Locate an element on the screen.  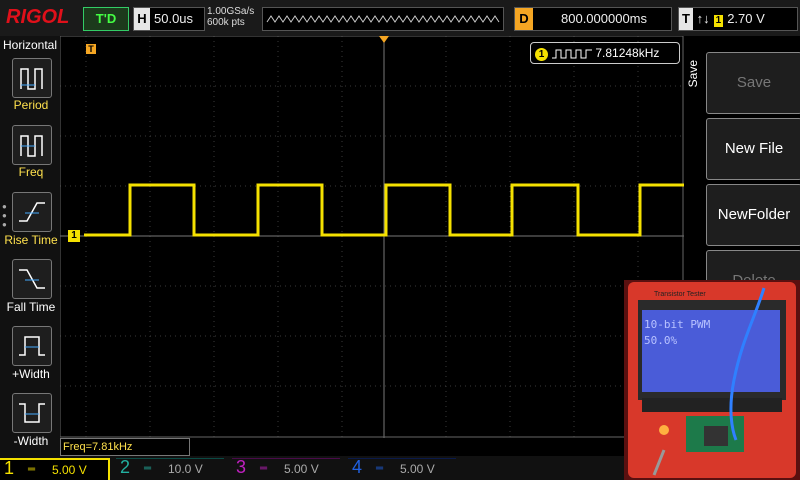
ch1-scale-box: 1 ═ 5.00 V is located at coordinates (55, 469).